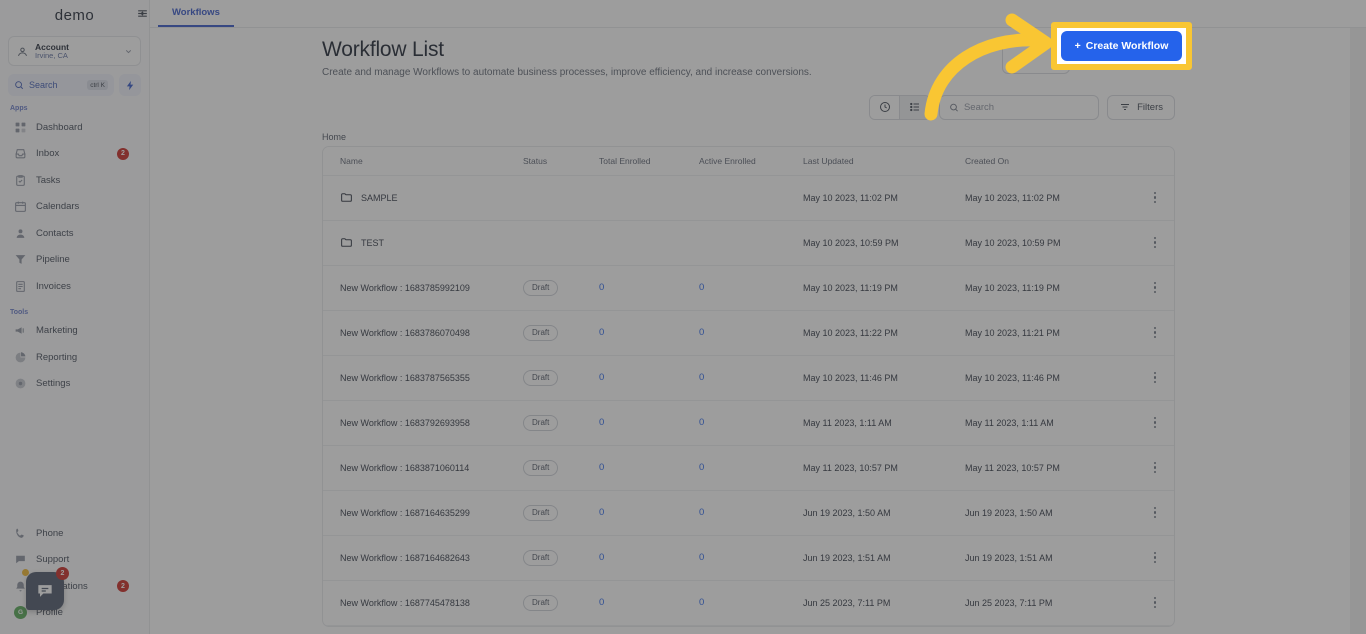 The image size is (1366, 634). Describe the element at coordinates (48, 180) in the screenshot. I see `sidebar-item-label: Tasks` at that location.